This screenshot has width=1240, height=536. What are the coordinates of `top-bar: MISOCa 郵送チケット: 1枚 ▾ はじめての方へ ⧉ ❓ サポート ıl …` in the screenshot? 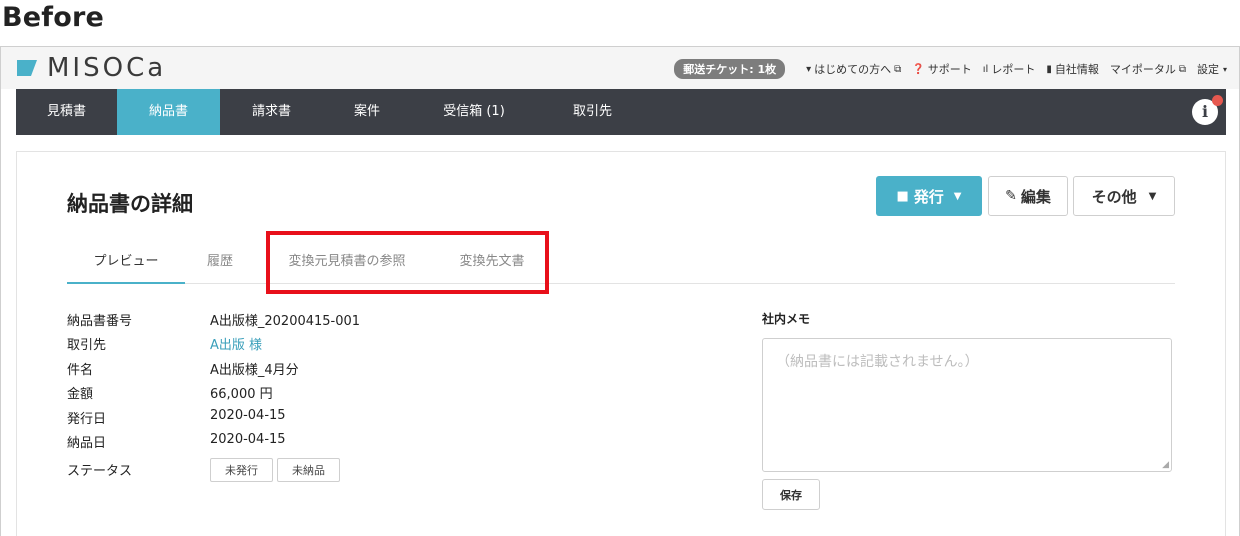 It's located at (620, 68).